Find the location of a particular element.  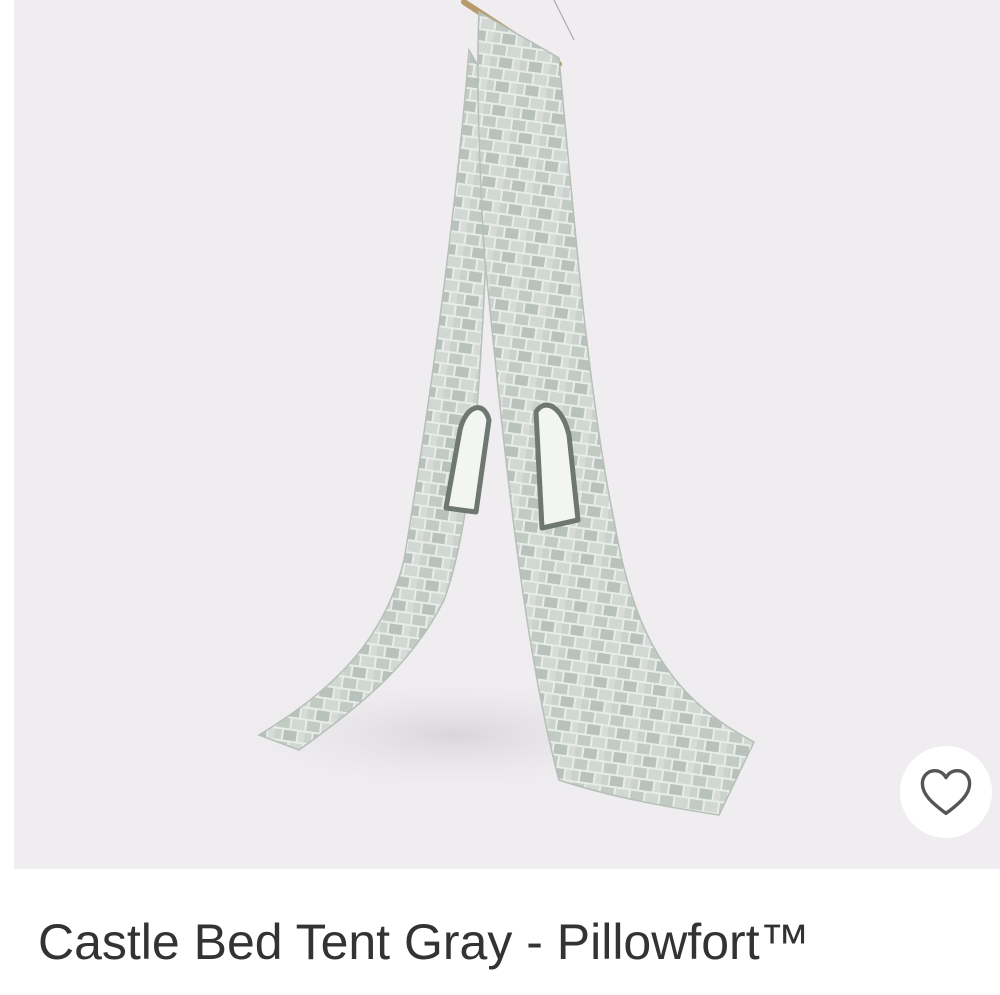

favorite-button is located at coordinates (946, 792).